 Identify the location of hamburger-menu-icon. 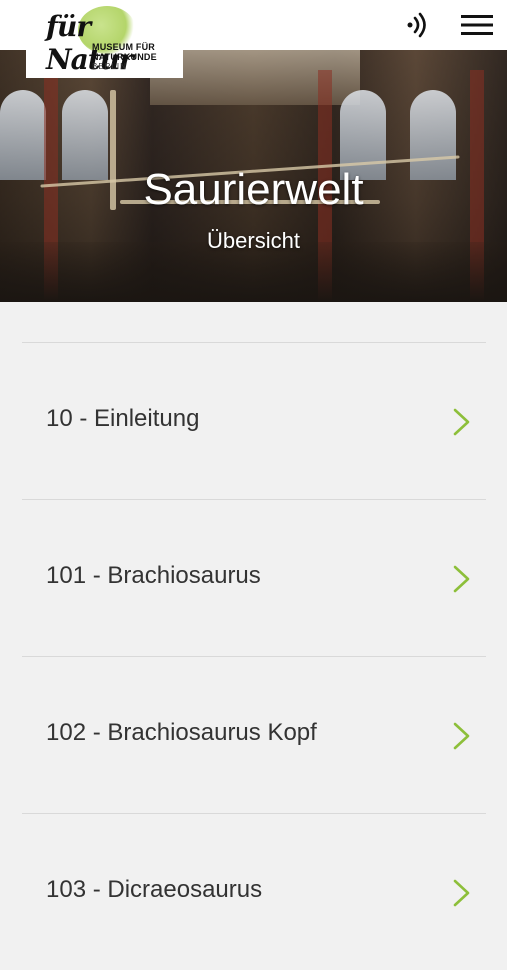
(477, 25).